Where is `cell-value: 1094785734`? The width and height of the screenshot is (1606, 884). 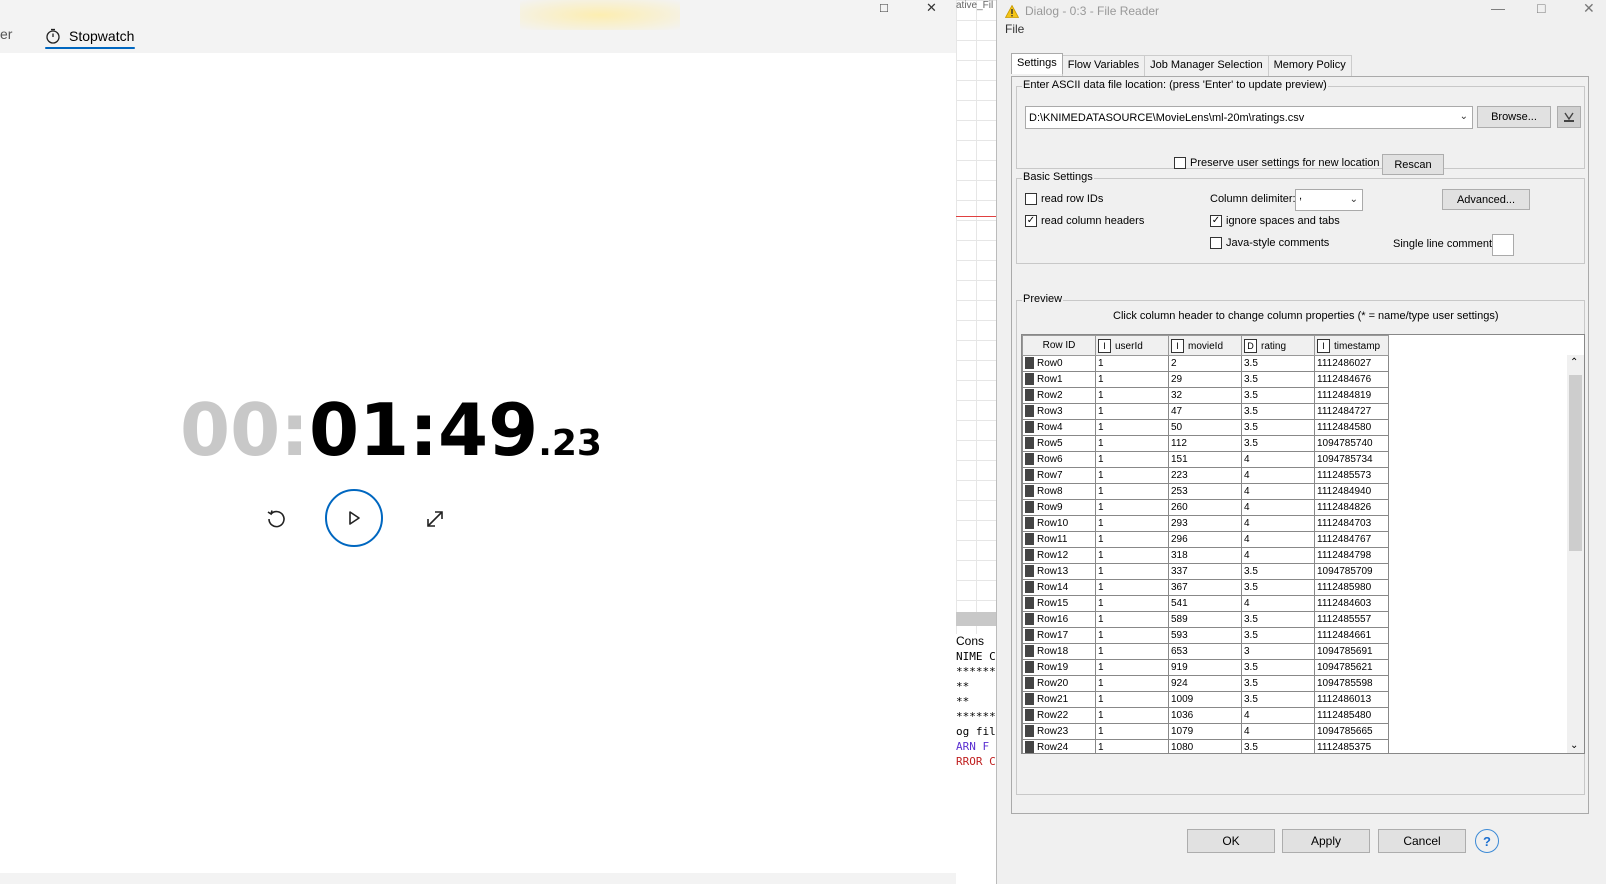
cell-value: 1094785734 is located at coordinates (1345, 459).